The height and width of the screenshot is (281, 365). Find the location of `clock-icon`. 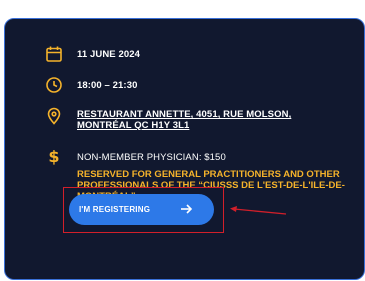

clock-icon is located at coordinates (54, 85).